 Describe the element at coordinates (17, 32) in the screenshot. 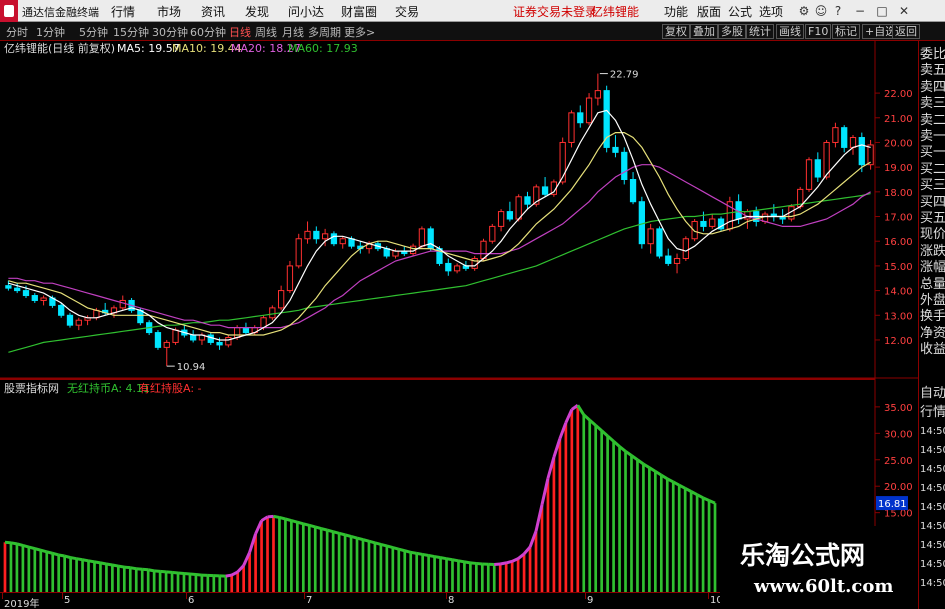

I see `period-tick: 分时` at that location.